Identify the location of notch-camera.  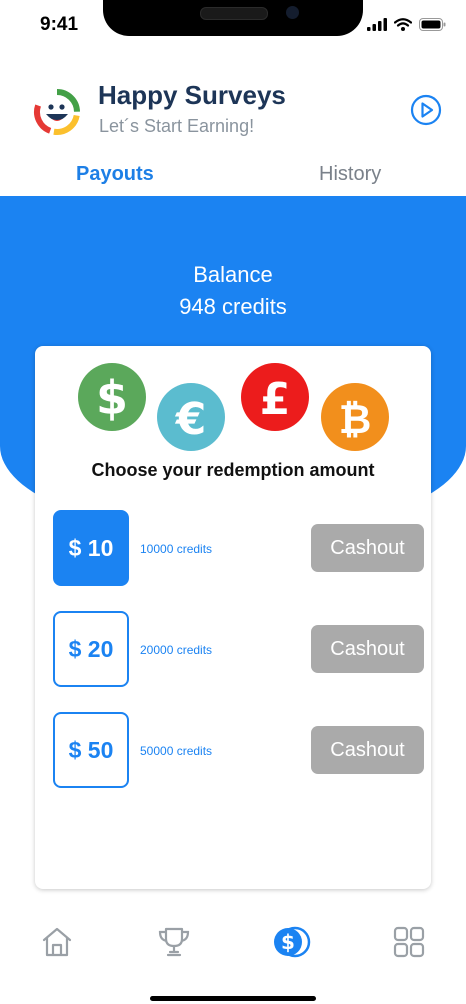
(292, 12).